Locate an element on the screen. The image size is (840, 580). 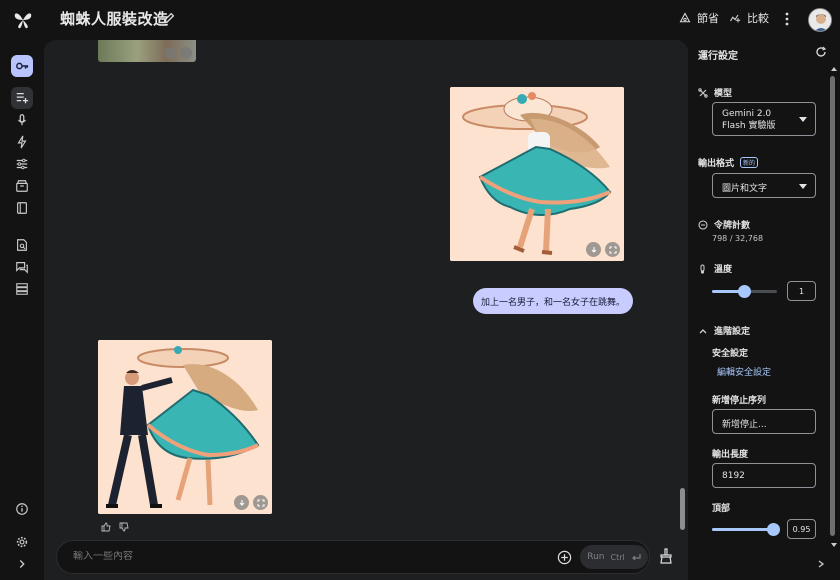
collapse-panel-icon is located at coordinates (821, 564).